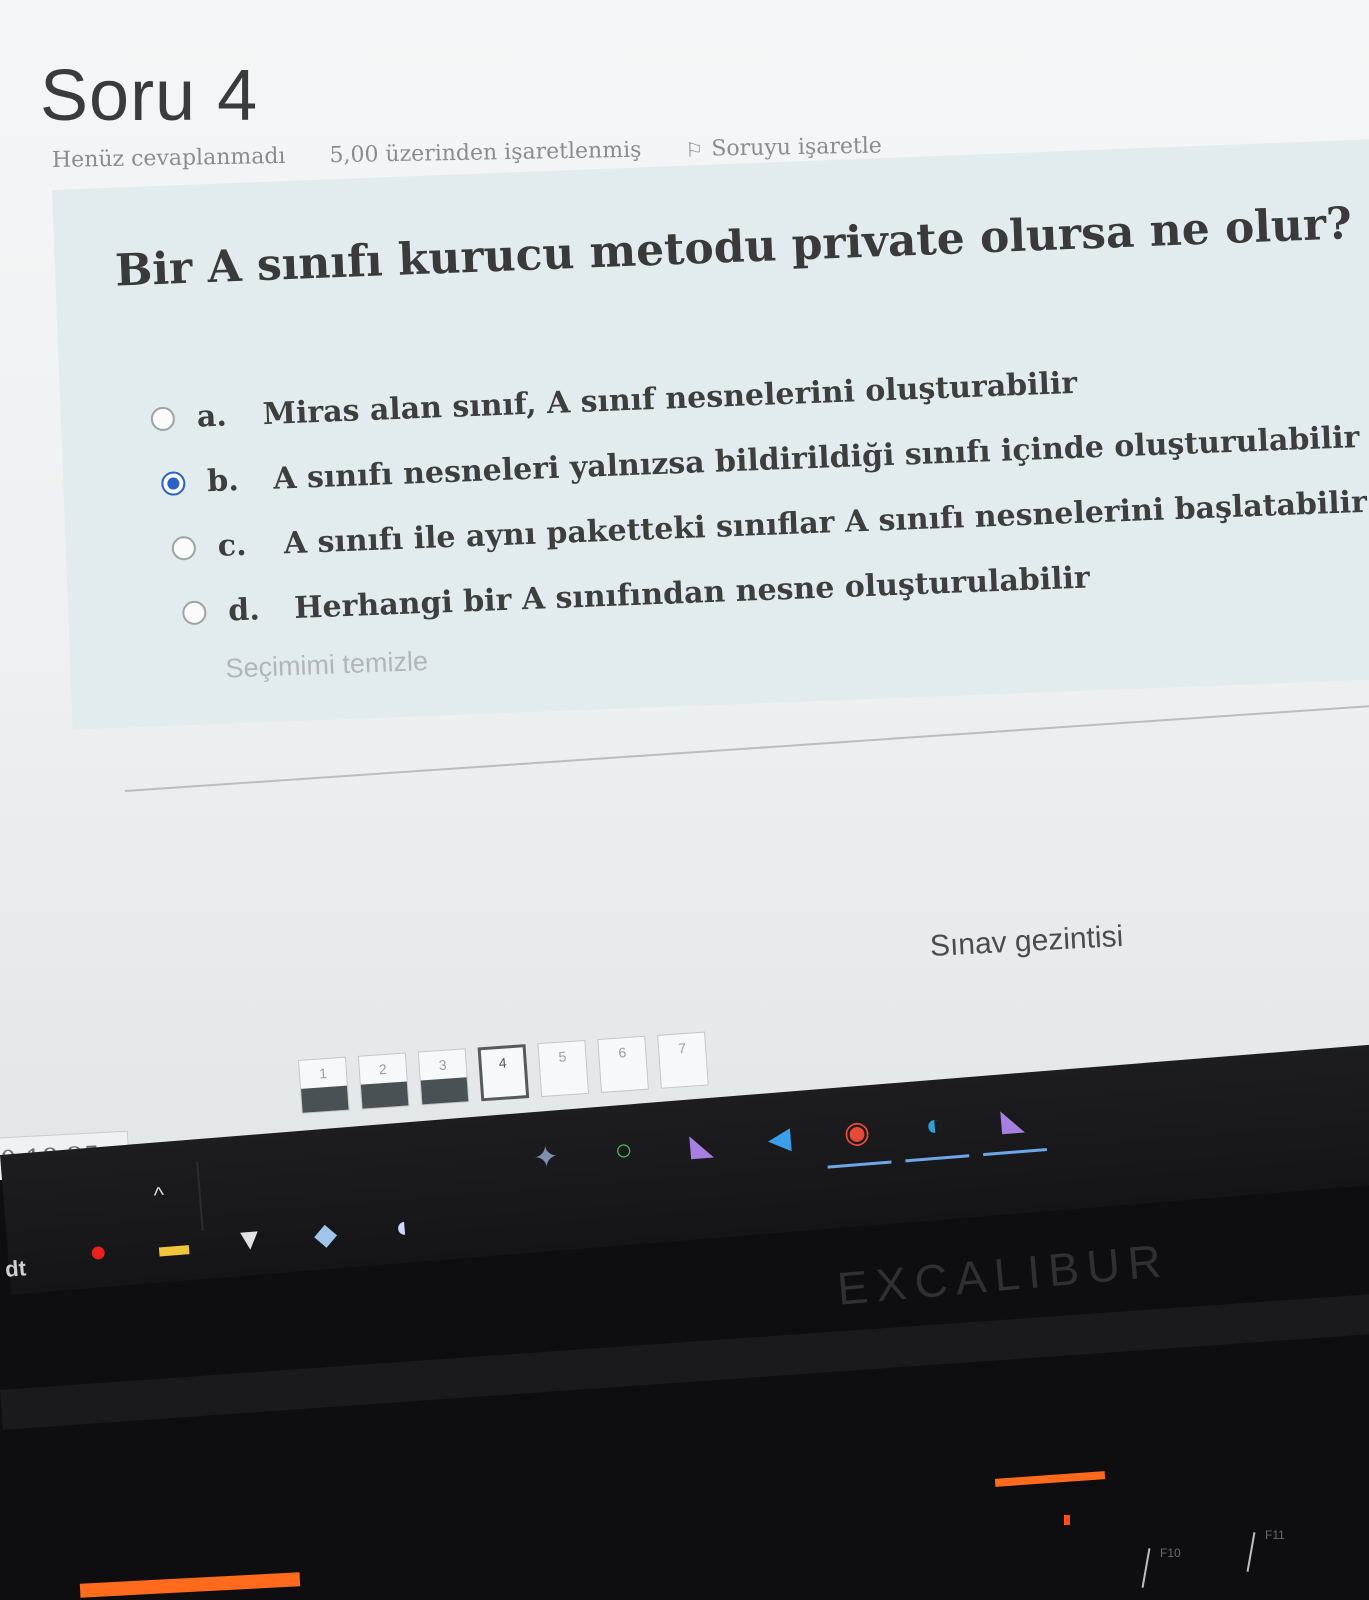  I want to click on visual-studio-icon: ◣, so click(702, 1145).